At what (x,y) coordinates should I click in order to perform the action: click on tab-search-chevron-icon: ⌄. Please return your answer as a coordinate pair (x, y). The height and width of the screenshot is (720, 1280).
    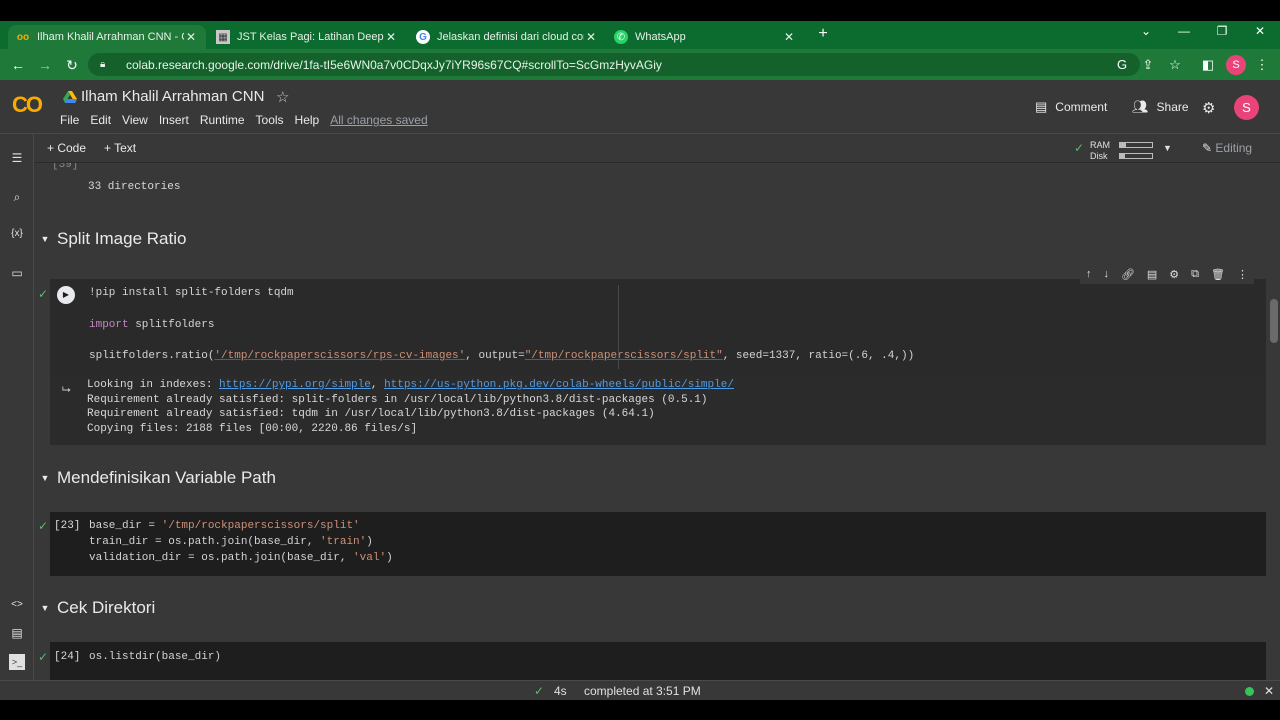
    Looking at the image, I should click on (1146, 31).